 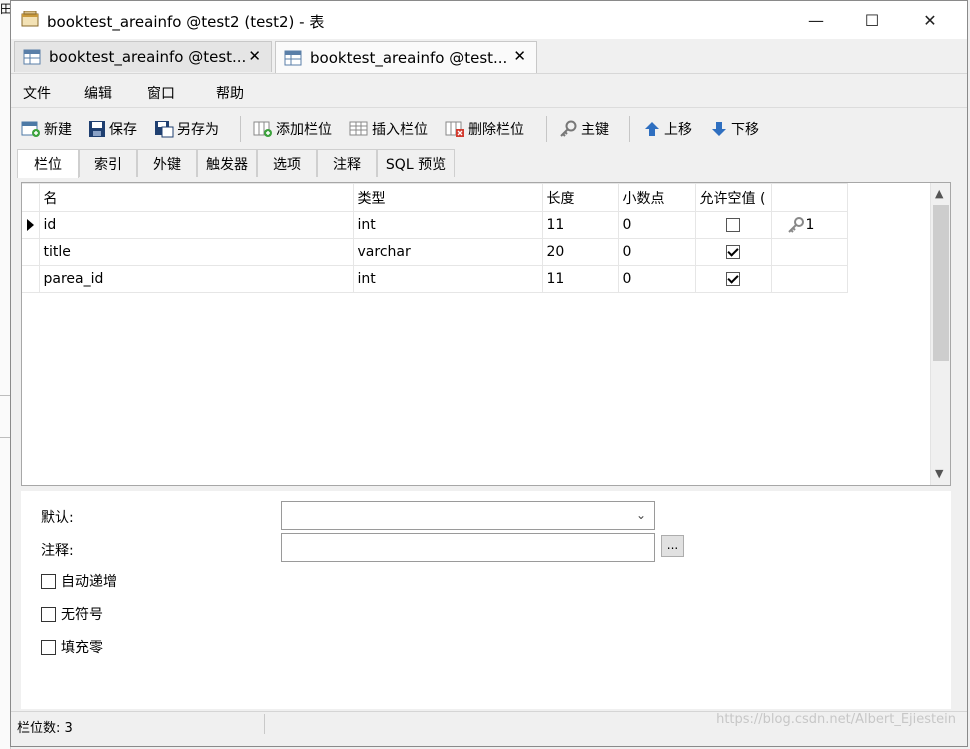 What do you see at coordinates (930, 20) in the screenshot?
I see `close-window-button: ✕` at bounding box center [930, 20].